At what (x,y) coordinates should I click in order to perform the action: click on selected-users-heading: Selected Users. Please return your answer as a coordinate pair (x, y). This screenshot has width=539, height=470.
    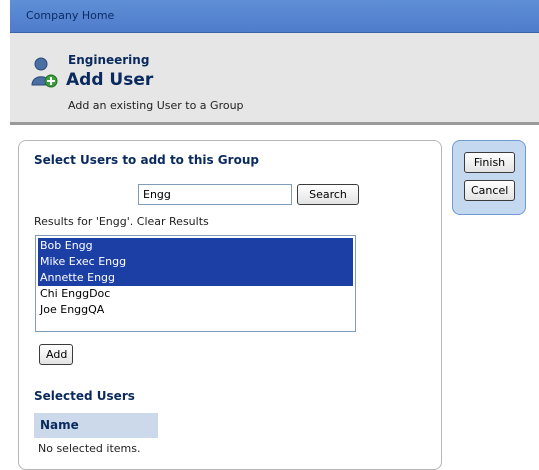
    Looking at the image, I should click on (84, 396).